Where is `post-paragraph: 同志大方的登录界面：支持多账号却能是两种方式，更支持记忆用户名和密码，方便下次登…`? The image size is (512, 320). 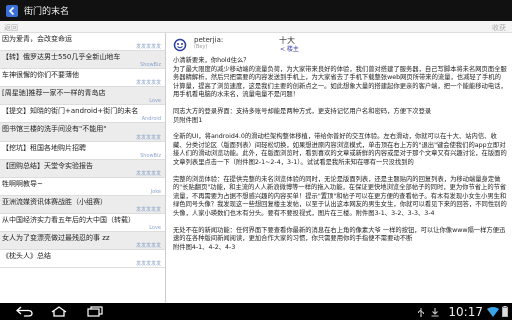
post-paragraph: 同志大方的登录界面：支持多账号却能是两种方式，更支持记忆用户名和密码，方便下次登… is located at coordinates (302, 115).